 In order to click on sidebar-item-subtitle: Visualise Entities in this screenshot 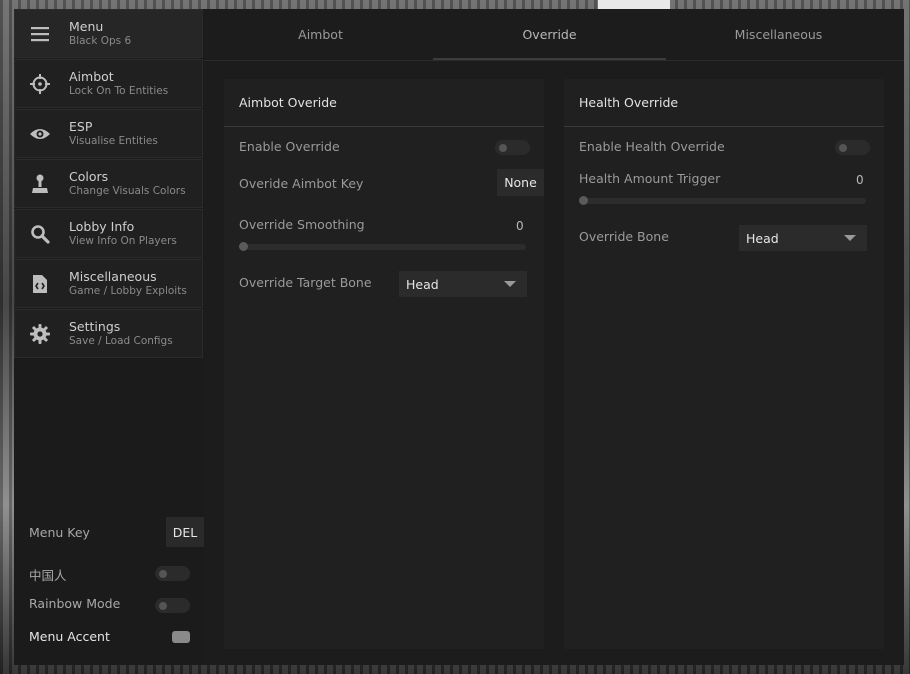, I will do `click(113, 141)`.